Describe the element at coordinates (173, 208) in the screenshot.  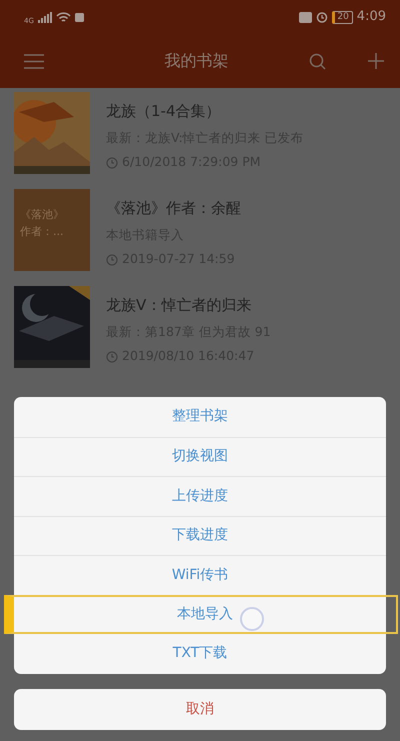
I see `book-title: 《落池》作者：余醒` at that location.